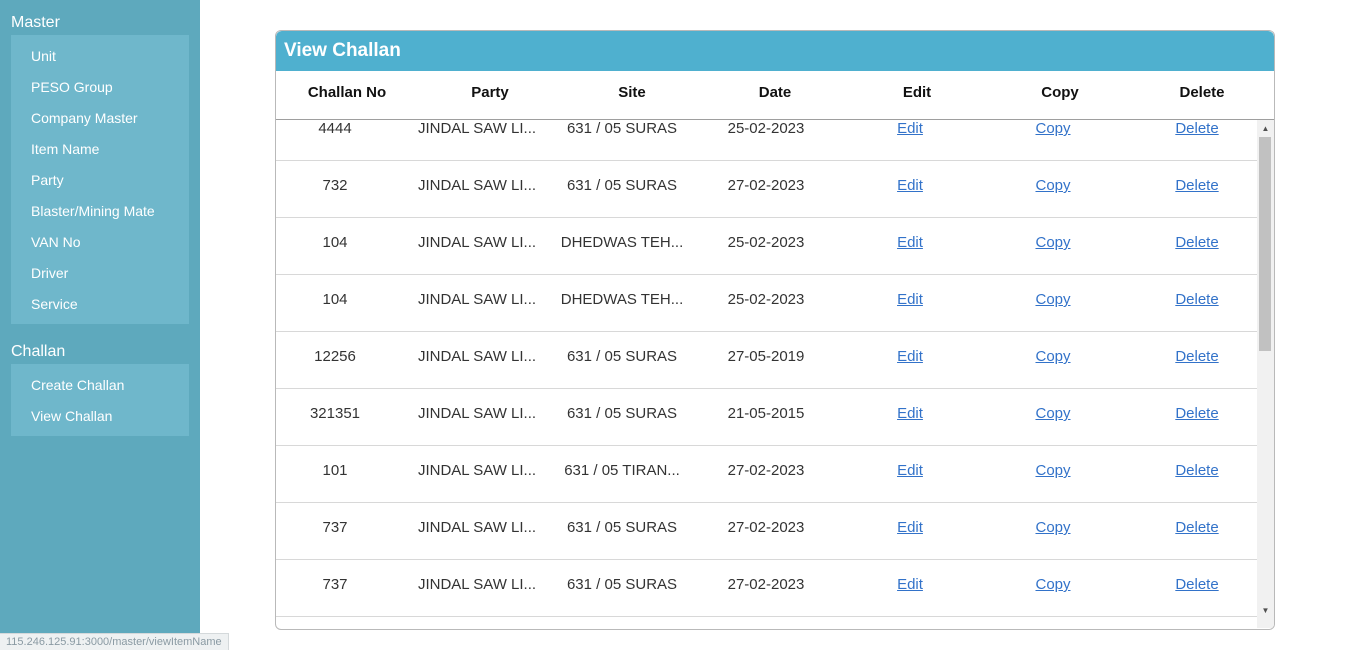 The image size is (1348, 650). I want to click on challan-no-cell: 12256, so click(335, 356).